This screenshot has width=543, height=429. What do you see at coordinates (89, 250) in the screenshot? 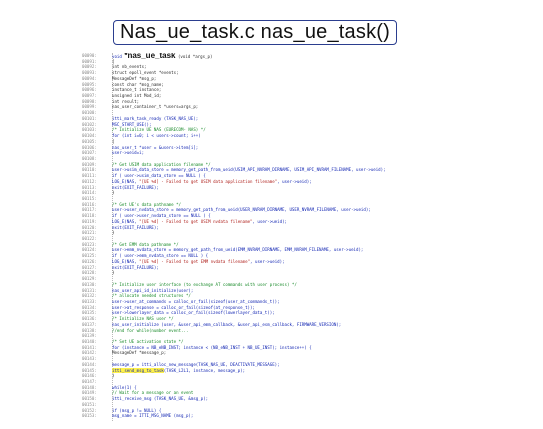
I see `line-number: 00124:` at bounding box center [89, 250].